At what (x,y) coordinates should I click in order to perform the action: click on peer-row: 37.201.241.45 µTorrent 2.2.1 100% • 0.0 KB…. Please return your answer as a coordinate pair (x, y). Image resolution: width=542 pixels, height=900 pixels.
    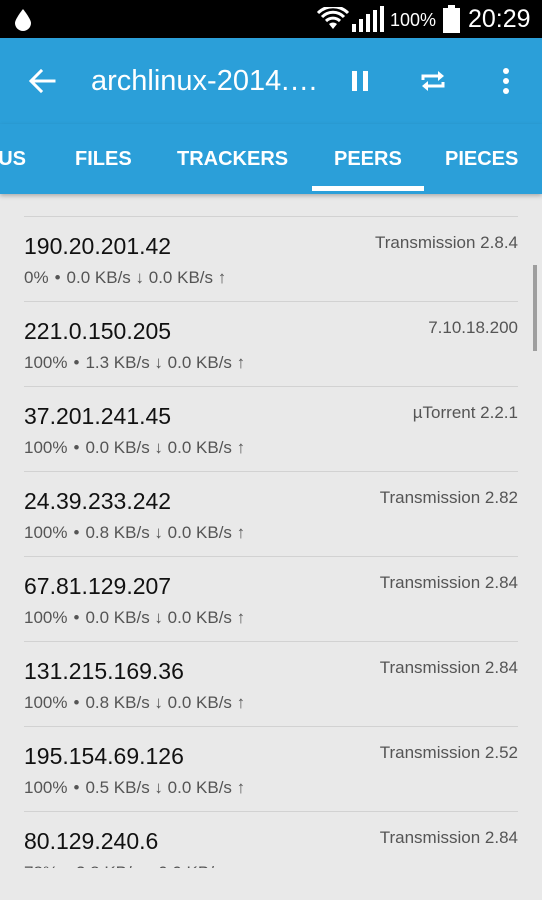
    Looking at the image, I should click on (271, 428).